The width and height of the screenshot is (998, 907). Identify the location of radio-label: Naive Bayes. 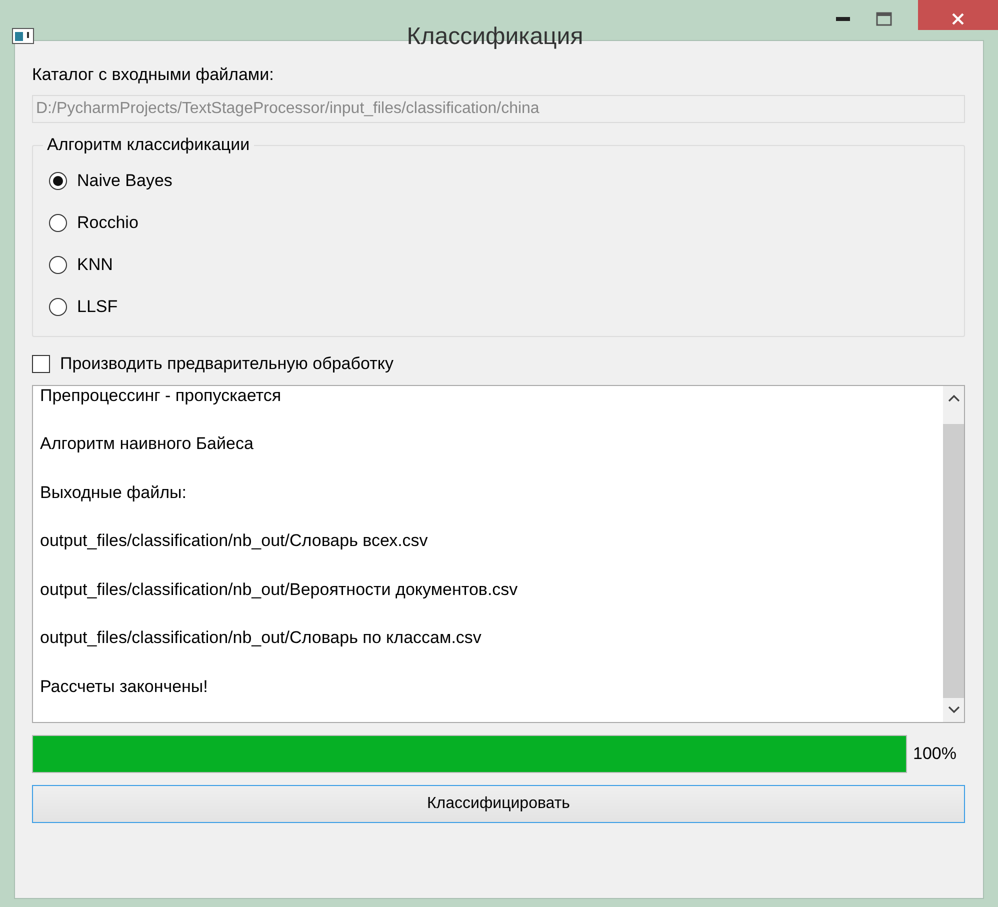
(124, 181).